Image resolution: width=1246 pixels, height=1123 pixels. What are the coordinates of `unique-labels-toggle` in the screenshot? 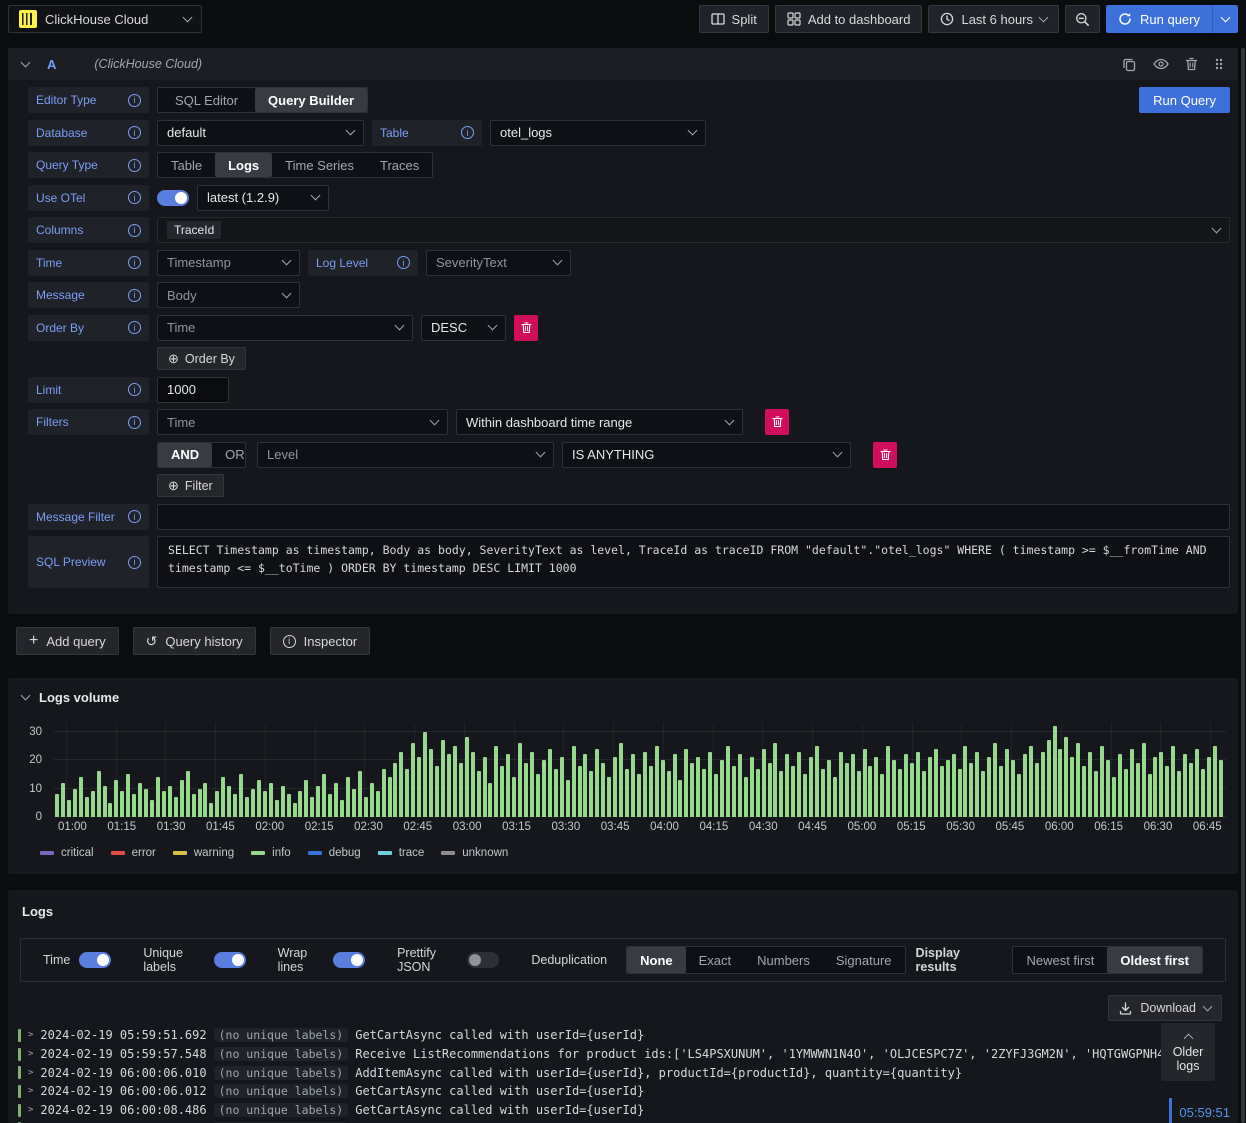 It's located at (229, 960).